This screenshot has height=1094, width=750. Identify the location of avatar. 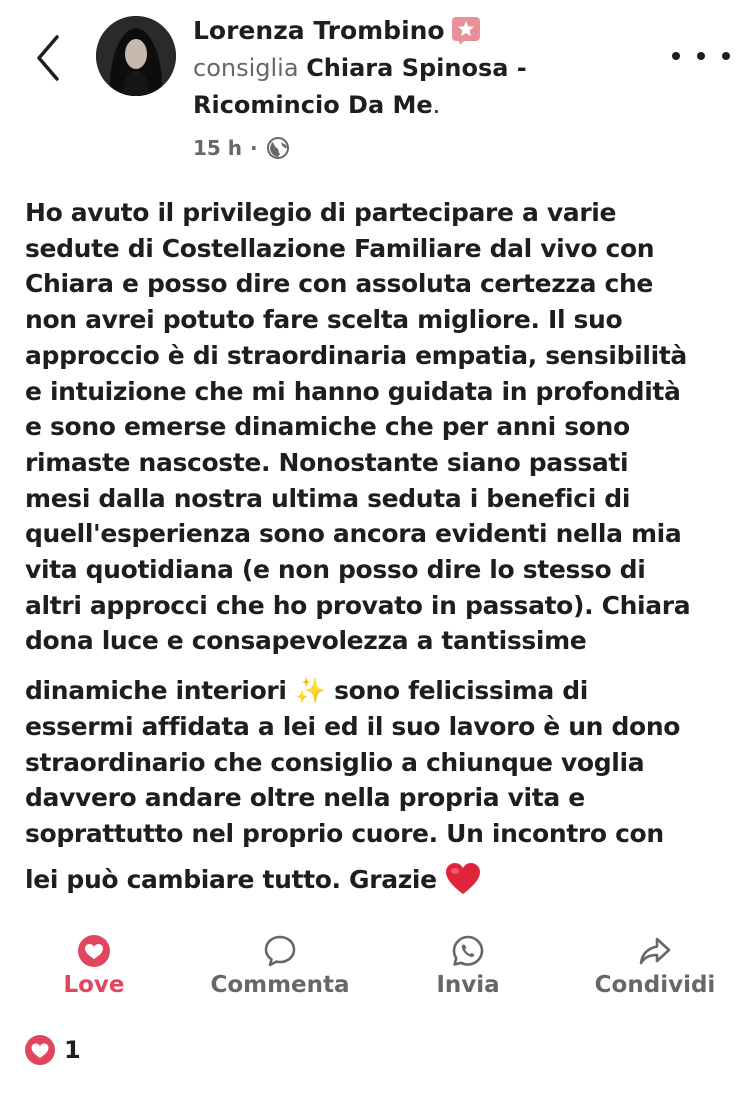
(136, 56).